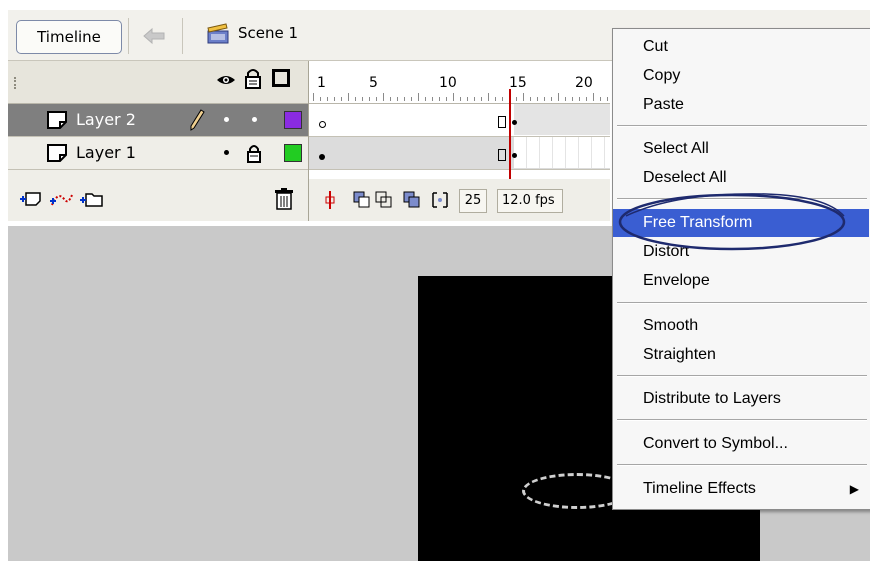 The width and height of the screenshot is (870, 561). Describe the element at coordinates (473, 201) in the screenshot. I see `current-frame-field: 25` at that location.